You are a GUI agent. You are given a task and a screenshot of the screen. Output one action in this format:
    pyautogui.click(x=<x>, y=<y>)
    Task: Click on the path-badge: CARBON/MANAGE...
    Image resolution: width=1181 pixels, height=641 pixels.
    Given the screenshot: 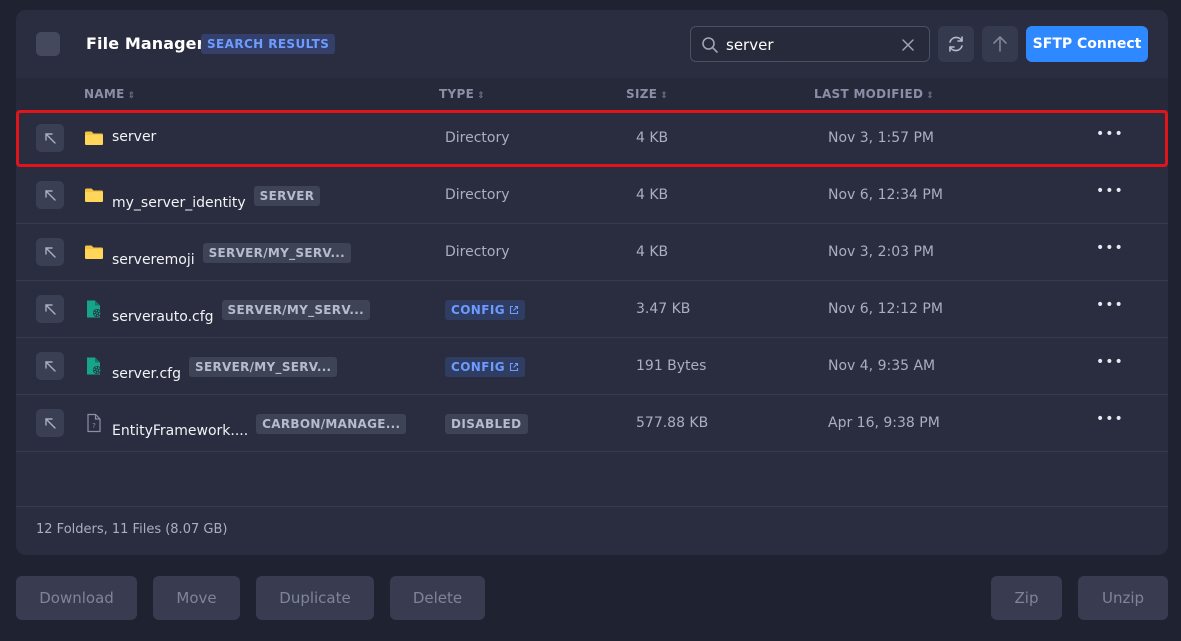 What is the action you would take?
    pyautogui.click(x=331, y=424)
    